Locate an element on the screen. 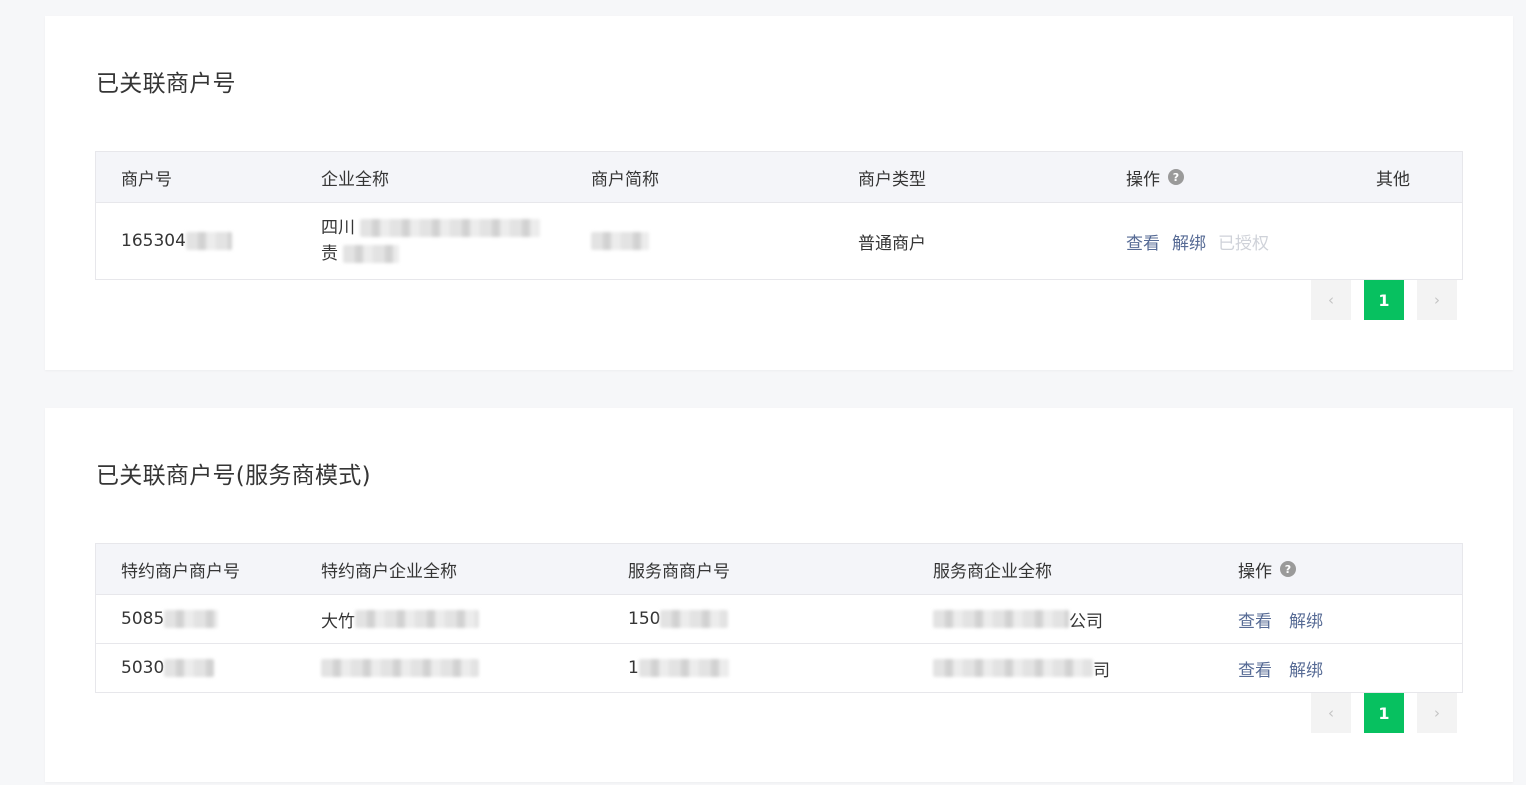  company-name-cell: 四川 责 is located at coordinates (431, 241).